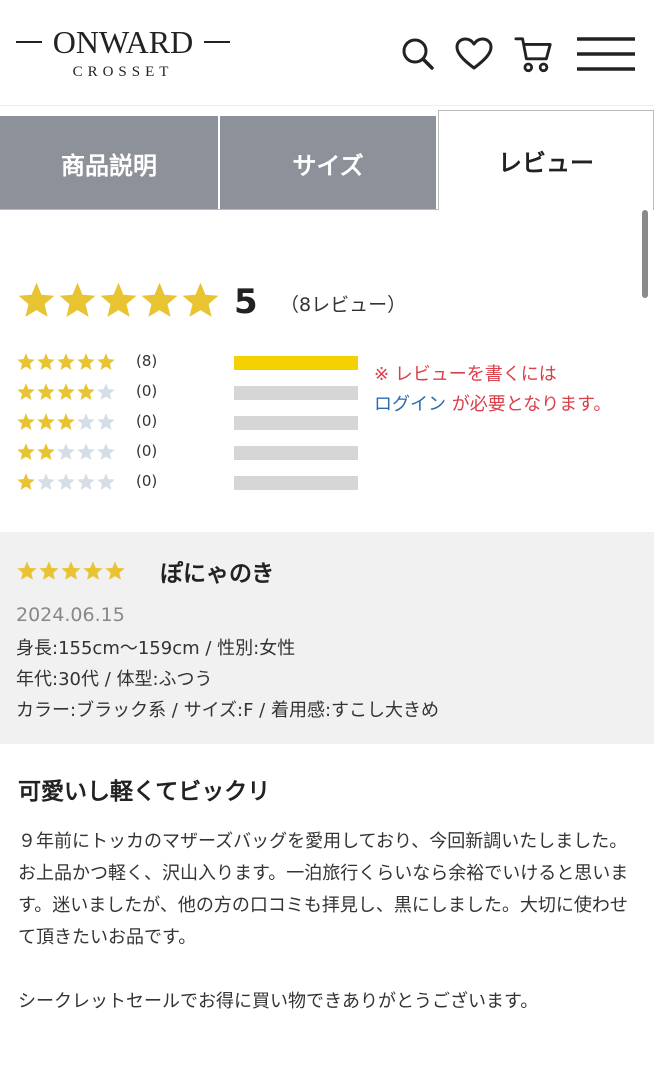 The image size is (654, 1080). I want to click on reviewer-attributes: 身長:155cm〜159cm / 性別:女性, so click(156, 648).